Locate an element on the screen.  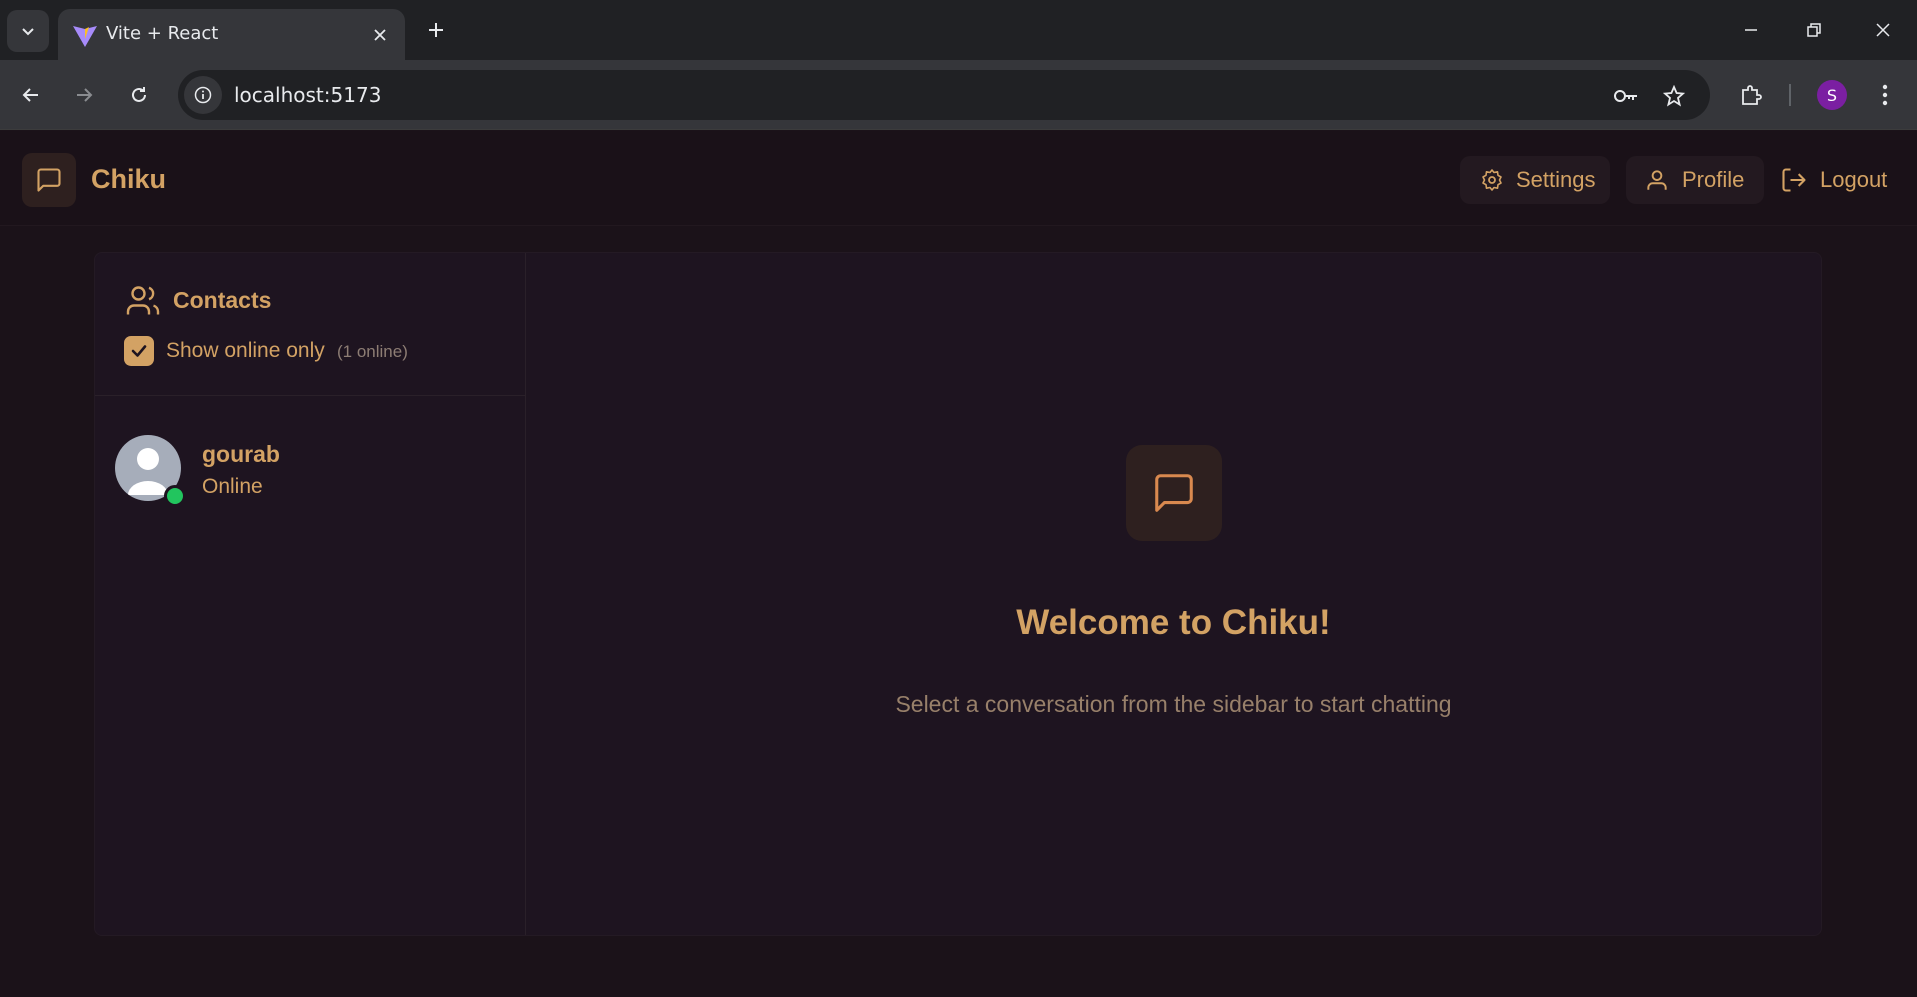
logout-button: Logout is located at coordinates (1846, 180).